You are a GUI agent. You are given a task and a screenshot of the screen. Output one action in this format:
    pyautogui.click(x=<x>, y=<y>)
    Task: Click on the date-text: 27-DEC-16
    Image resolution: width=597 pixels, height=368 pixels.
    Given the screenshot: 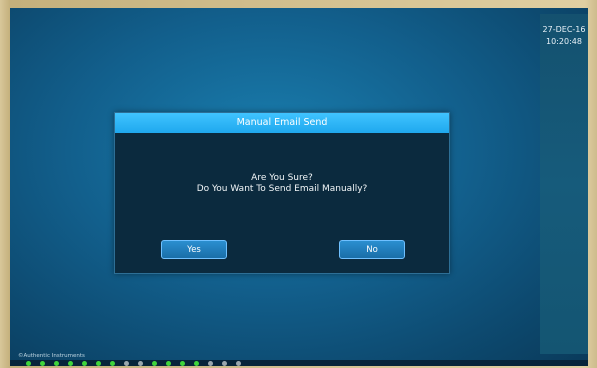 What is the action you would take?
    pyautogui.click(x=564, y=29)
    